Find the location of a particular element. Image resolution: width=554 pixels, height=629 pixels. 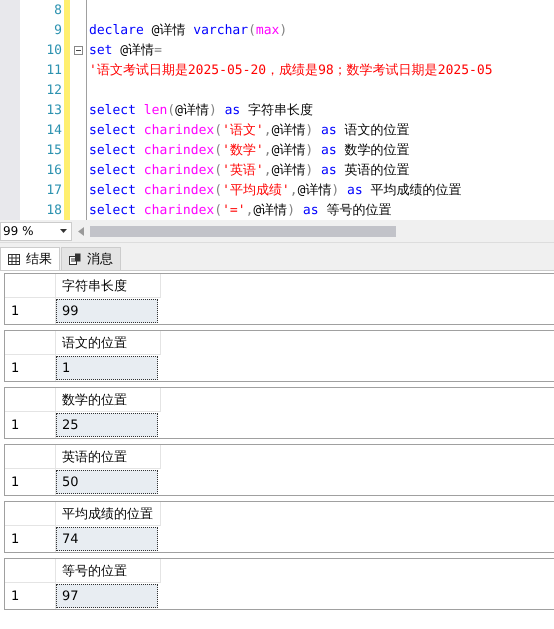

table-cell: 25 is located at coordinates (107, 425).